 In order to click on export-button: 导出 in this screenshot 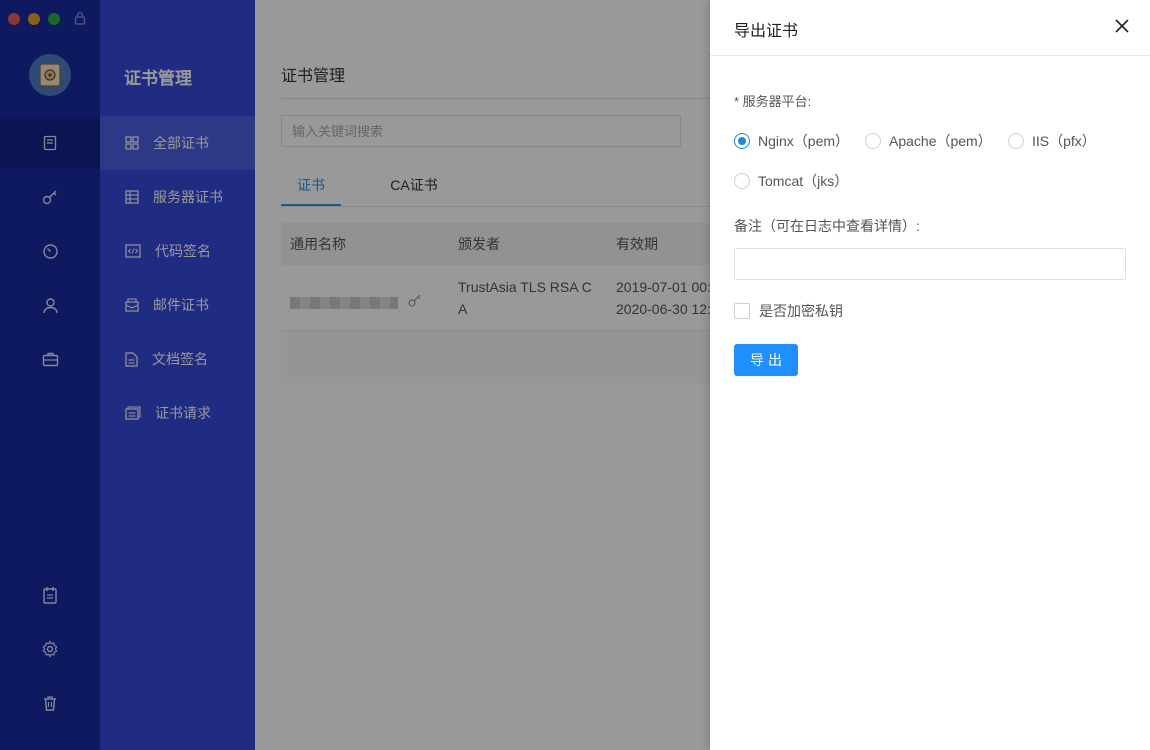, I will do `click(766, 360)`.